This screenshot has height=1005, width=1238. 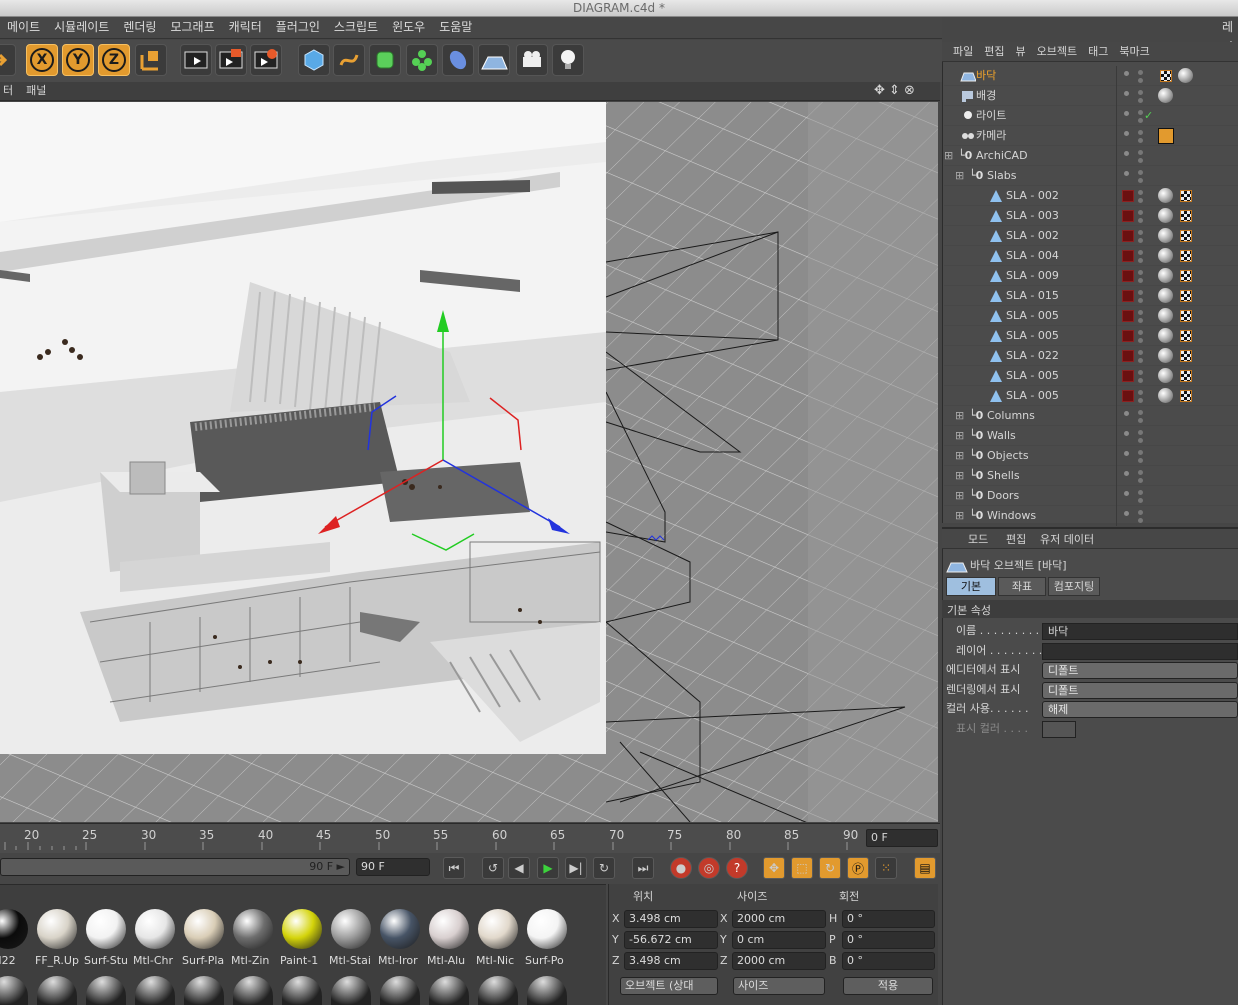 I want to click on object-tree-item: SLA - 002, so click(x=1091, y=236).